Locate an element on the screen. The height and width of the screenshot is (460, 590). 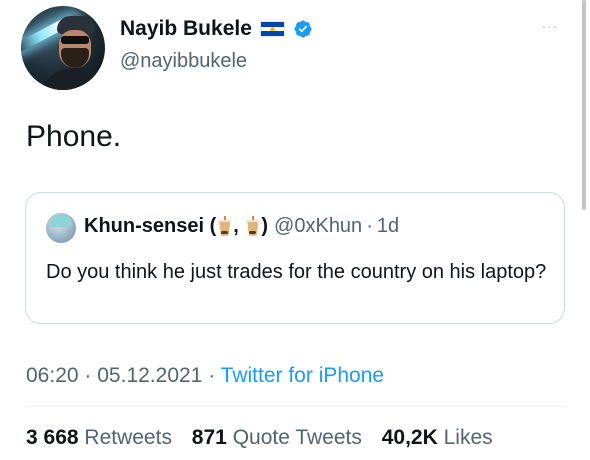
author-display-name: Nayib Bukele is located at coordinates (186, 29).